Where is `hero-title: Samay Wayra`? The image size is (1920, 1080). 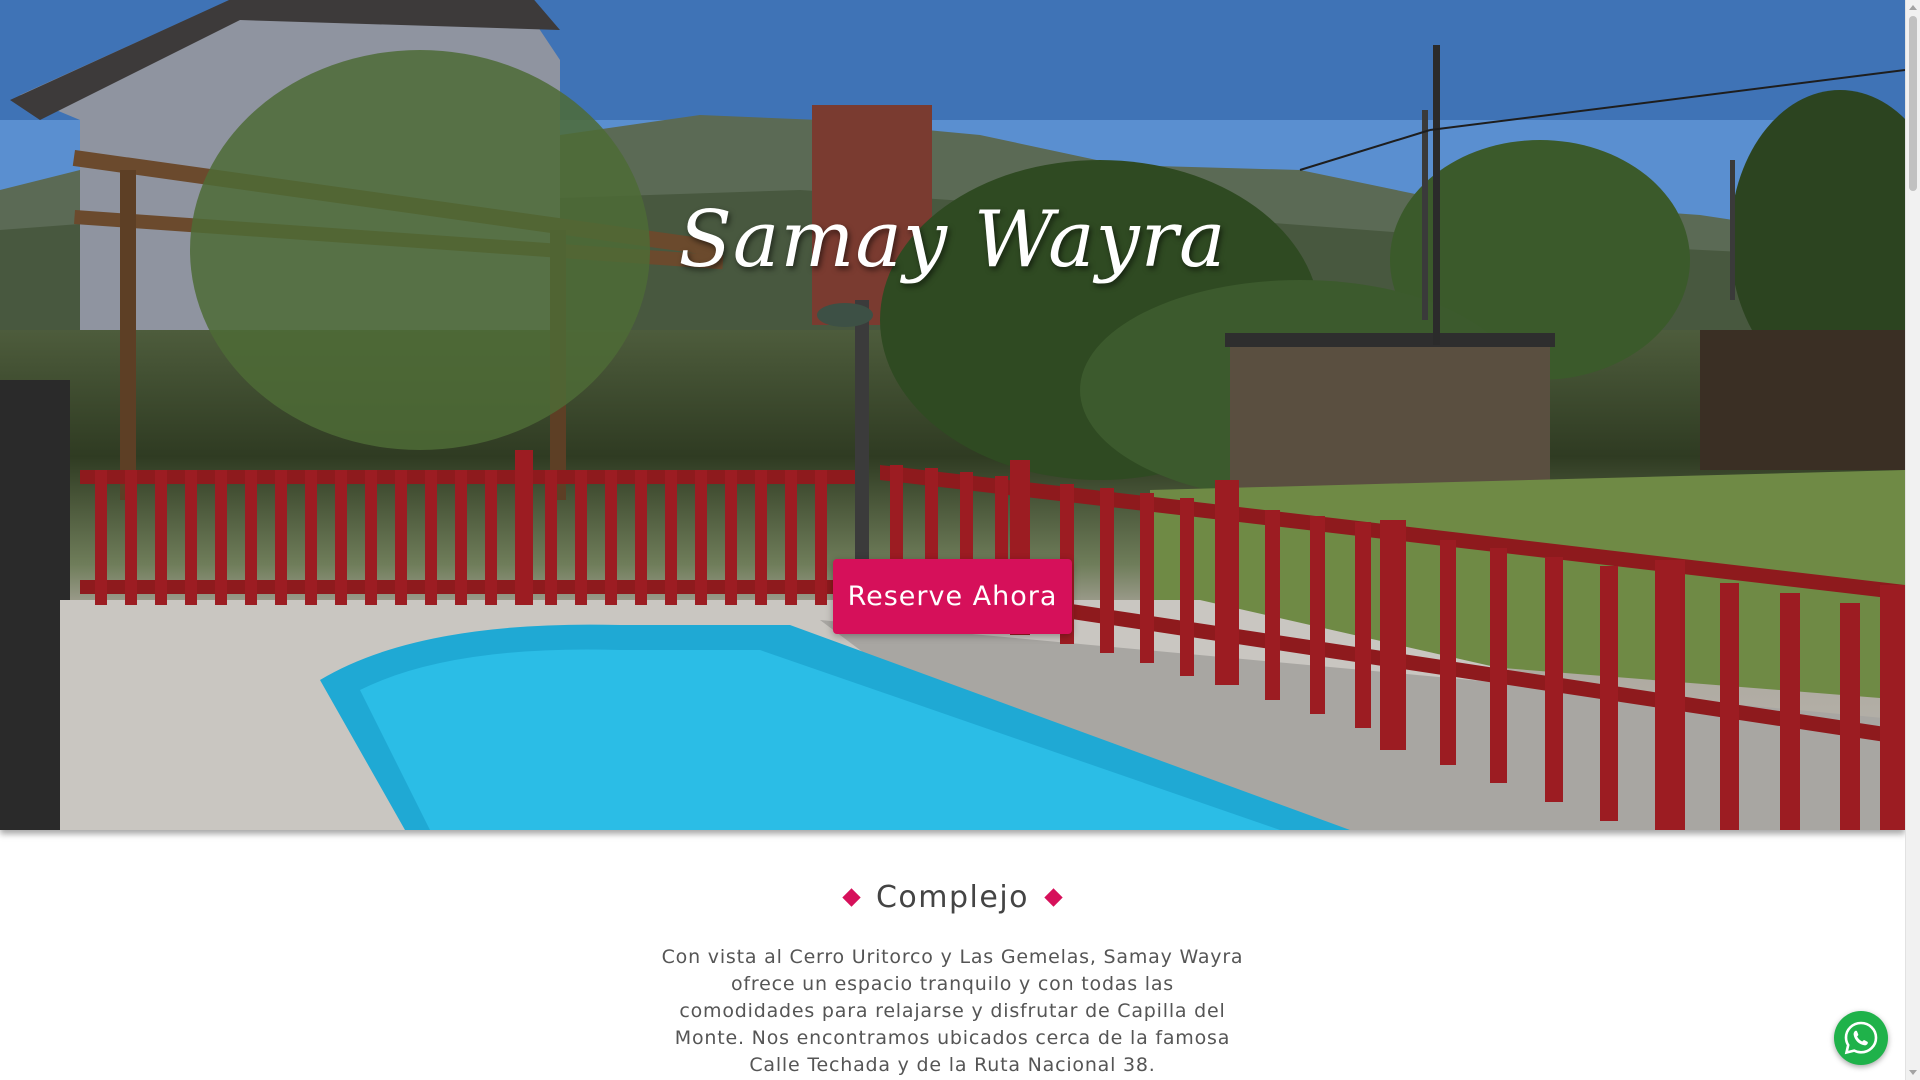
hero-title: Samay Wayra is located at coordinates (952, 240).